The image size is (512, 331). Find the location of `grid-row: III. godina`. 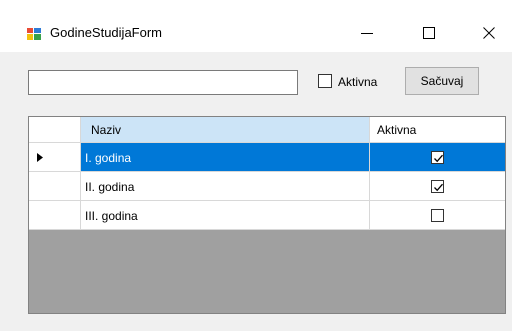

grid-row: III. godina is located at coordinates (267, 215).